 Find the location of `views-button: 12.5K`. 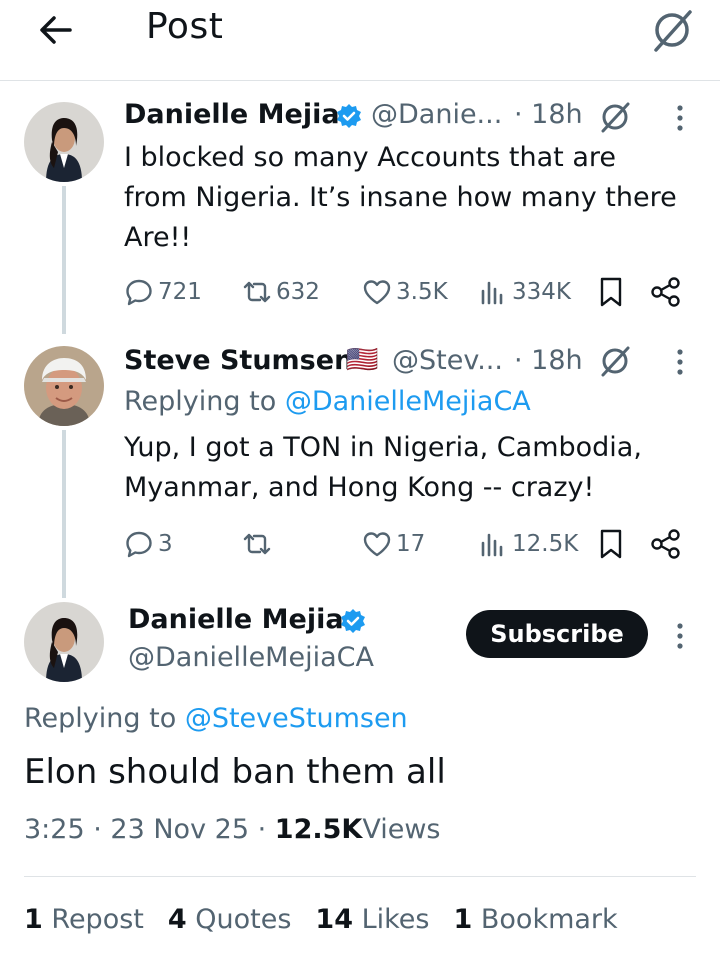

views-button: 12.5K is located at coordinates (528, 544).